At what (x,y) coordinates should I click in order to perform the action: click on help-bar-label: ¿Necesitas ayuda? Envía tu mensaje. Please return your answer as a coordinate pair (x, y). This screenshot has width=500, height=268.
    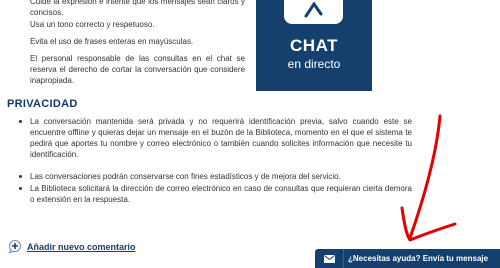
    Looking at the image, I should click on (418, 258).